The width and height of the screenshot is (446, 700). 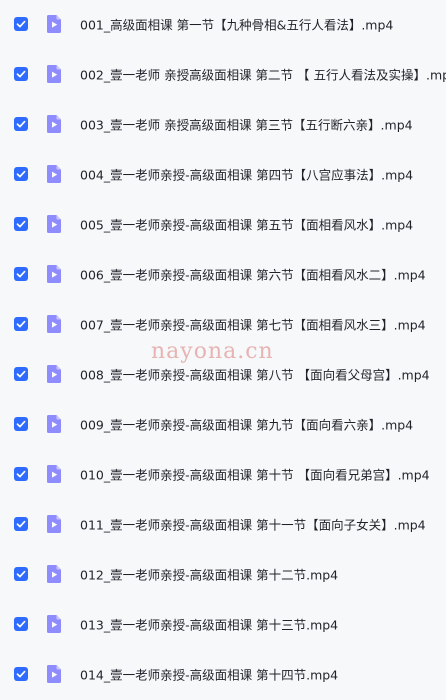 What do you see at coordinates (209, 625) in the screenshot?
I see `file-name: 013_壹一老师亲授-高级面相课 第十三节.mp4` at bounding box center [209, 625].